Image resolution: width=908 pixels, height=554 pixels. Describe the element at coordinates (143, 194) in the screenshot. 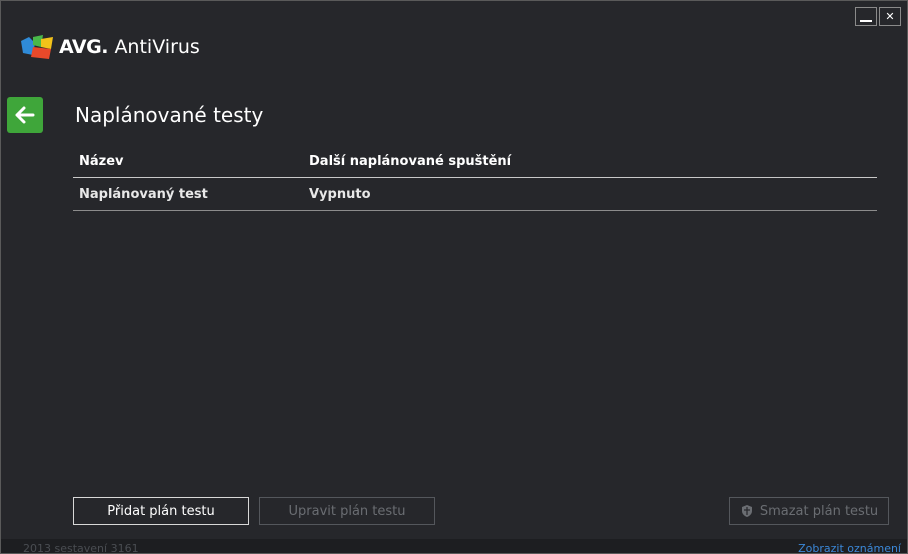

I see `cell-name: Naplánovaný test` at that location.